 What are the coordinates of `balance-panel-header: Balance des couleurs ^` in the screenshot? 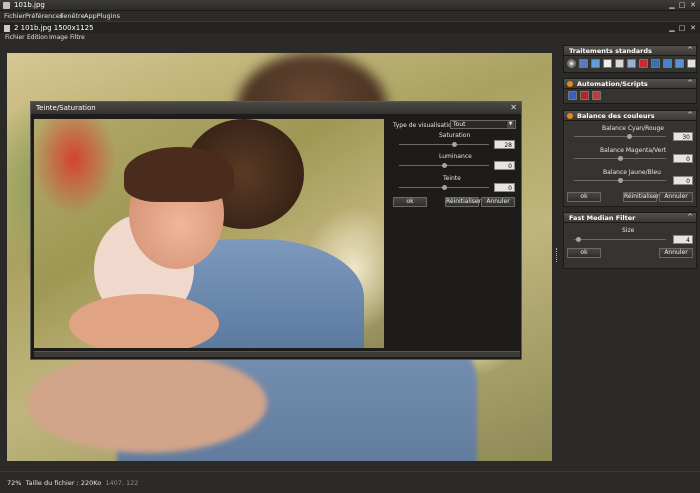 It's located at (630, 115).